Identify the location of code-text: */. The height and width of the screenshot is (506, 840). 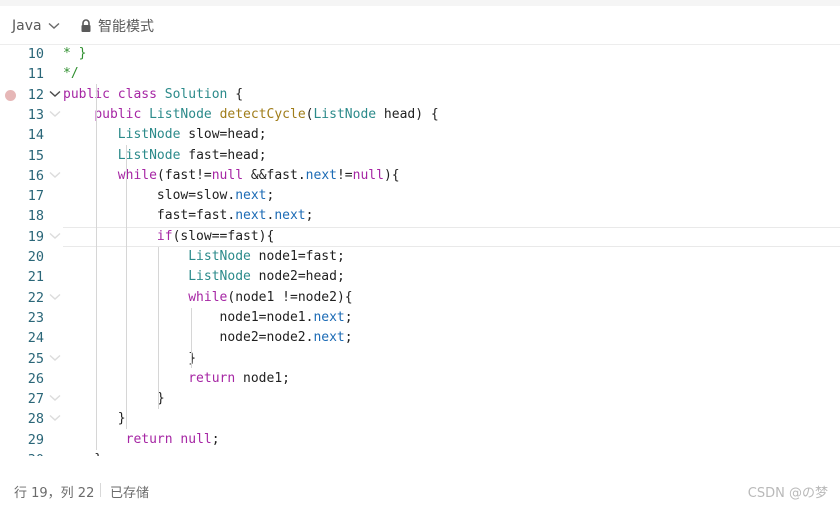
(71, 73).